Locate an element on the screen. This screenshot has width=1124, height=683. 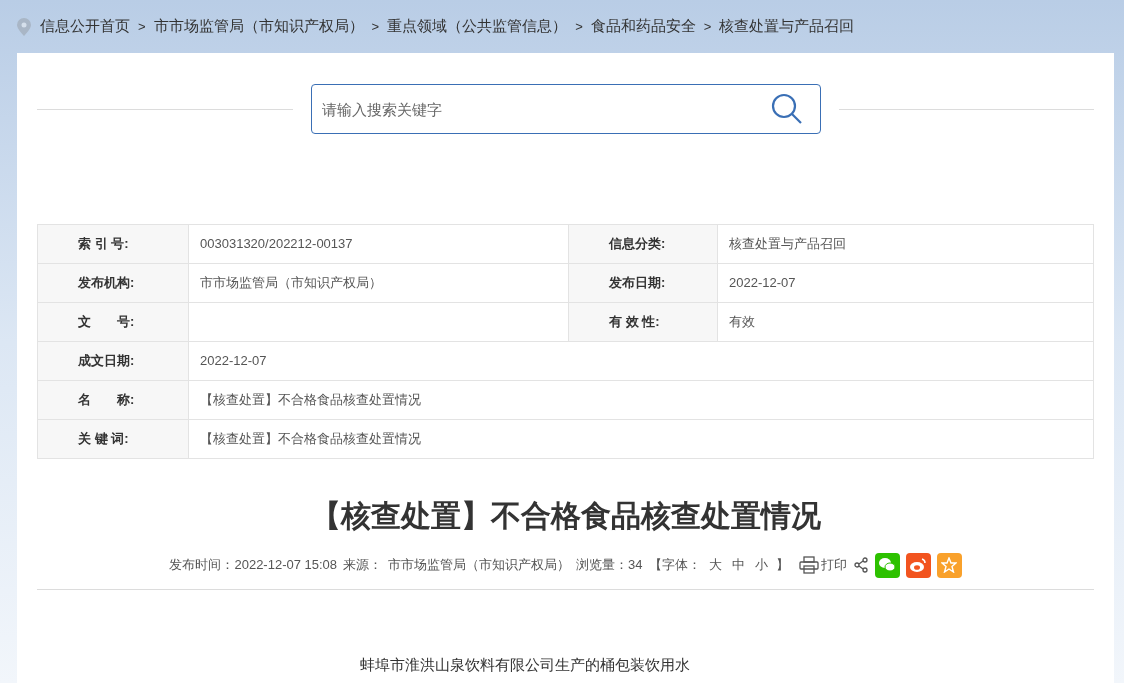
font-size-label: 【字体： is located at coordinates (674, 565).